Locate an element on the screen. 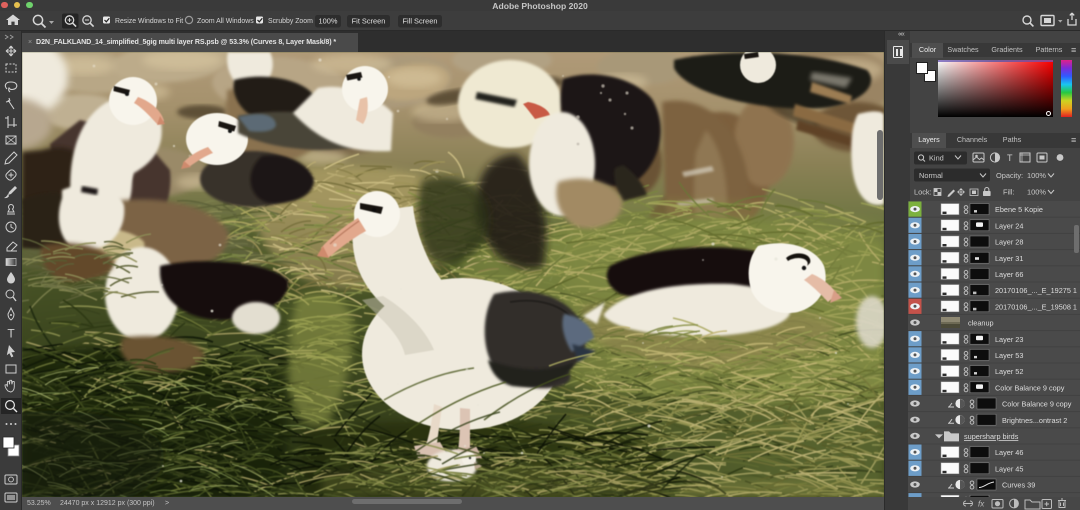 Image resolution: width=1080 pixels, height=510 pixels. svg-text: Layer 23 is located at coordinates (1009, 339).